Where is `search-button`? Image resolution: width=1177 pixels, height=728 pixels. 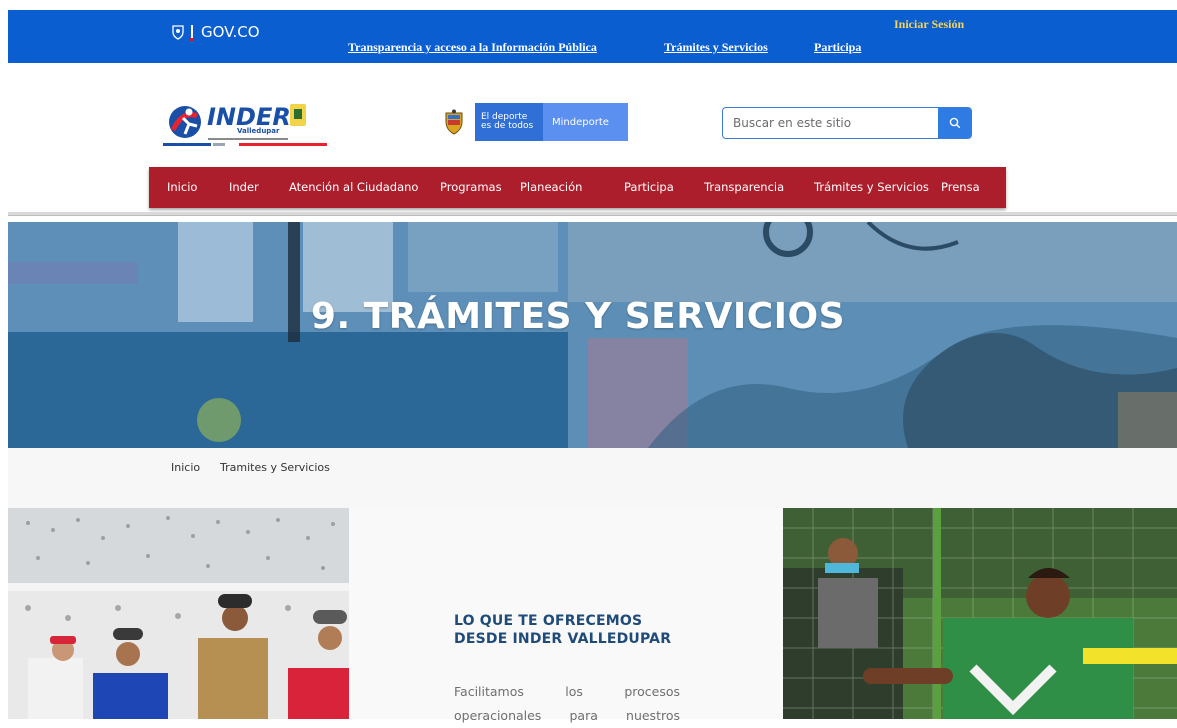
search-button is located at coordinates (954, 123).